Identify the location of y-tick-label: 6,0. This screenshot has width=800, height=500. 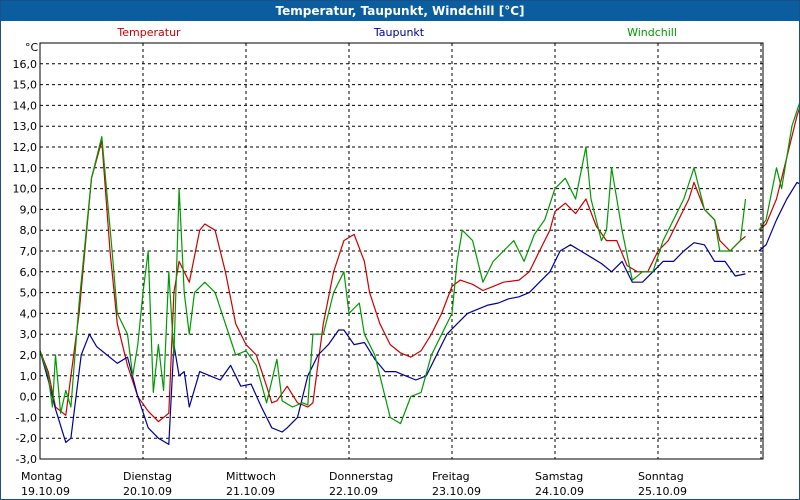
(29, 272).